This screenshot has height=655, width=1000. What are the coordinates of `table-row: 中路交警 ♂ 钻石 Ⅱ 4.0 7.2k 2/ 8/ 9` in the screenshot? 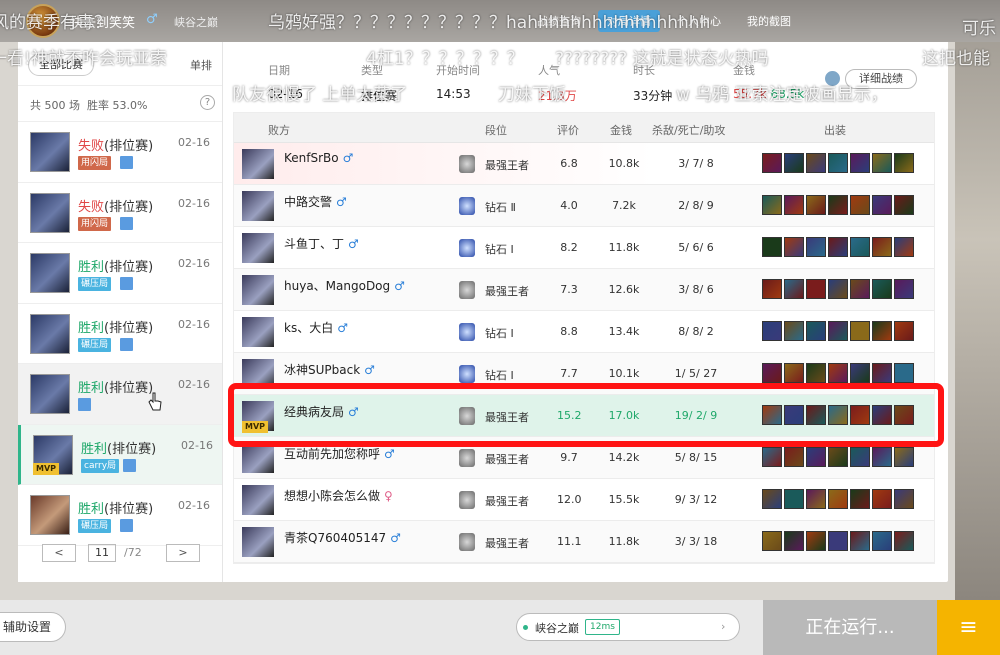 It's located at (584, 206).